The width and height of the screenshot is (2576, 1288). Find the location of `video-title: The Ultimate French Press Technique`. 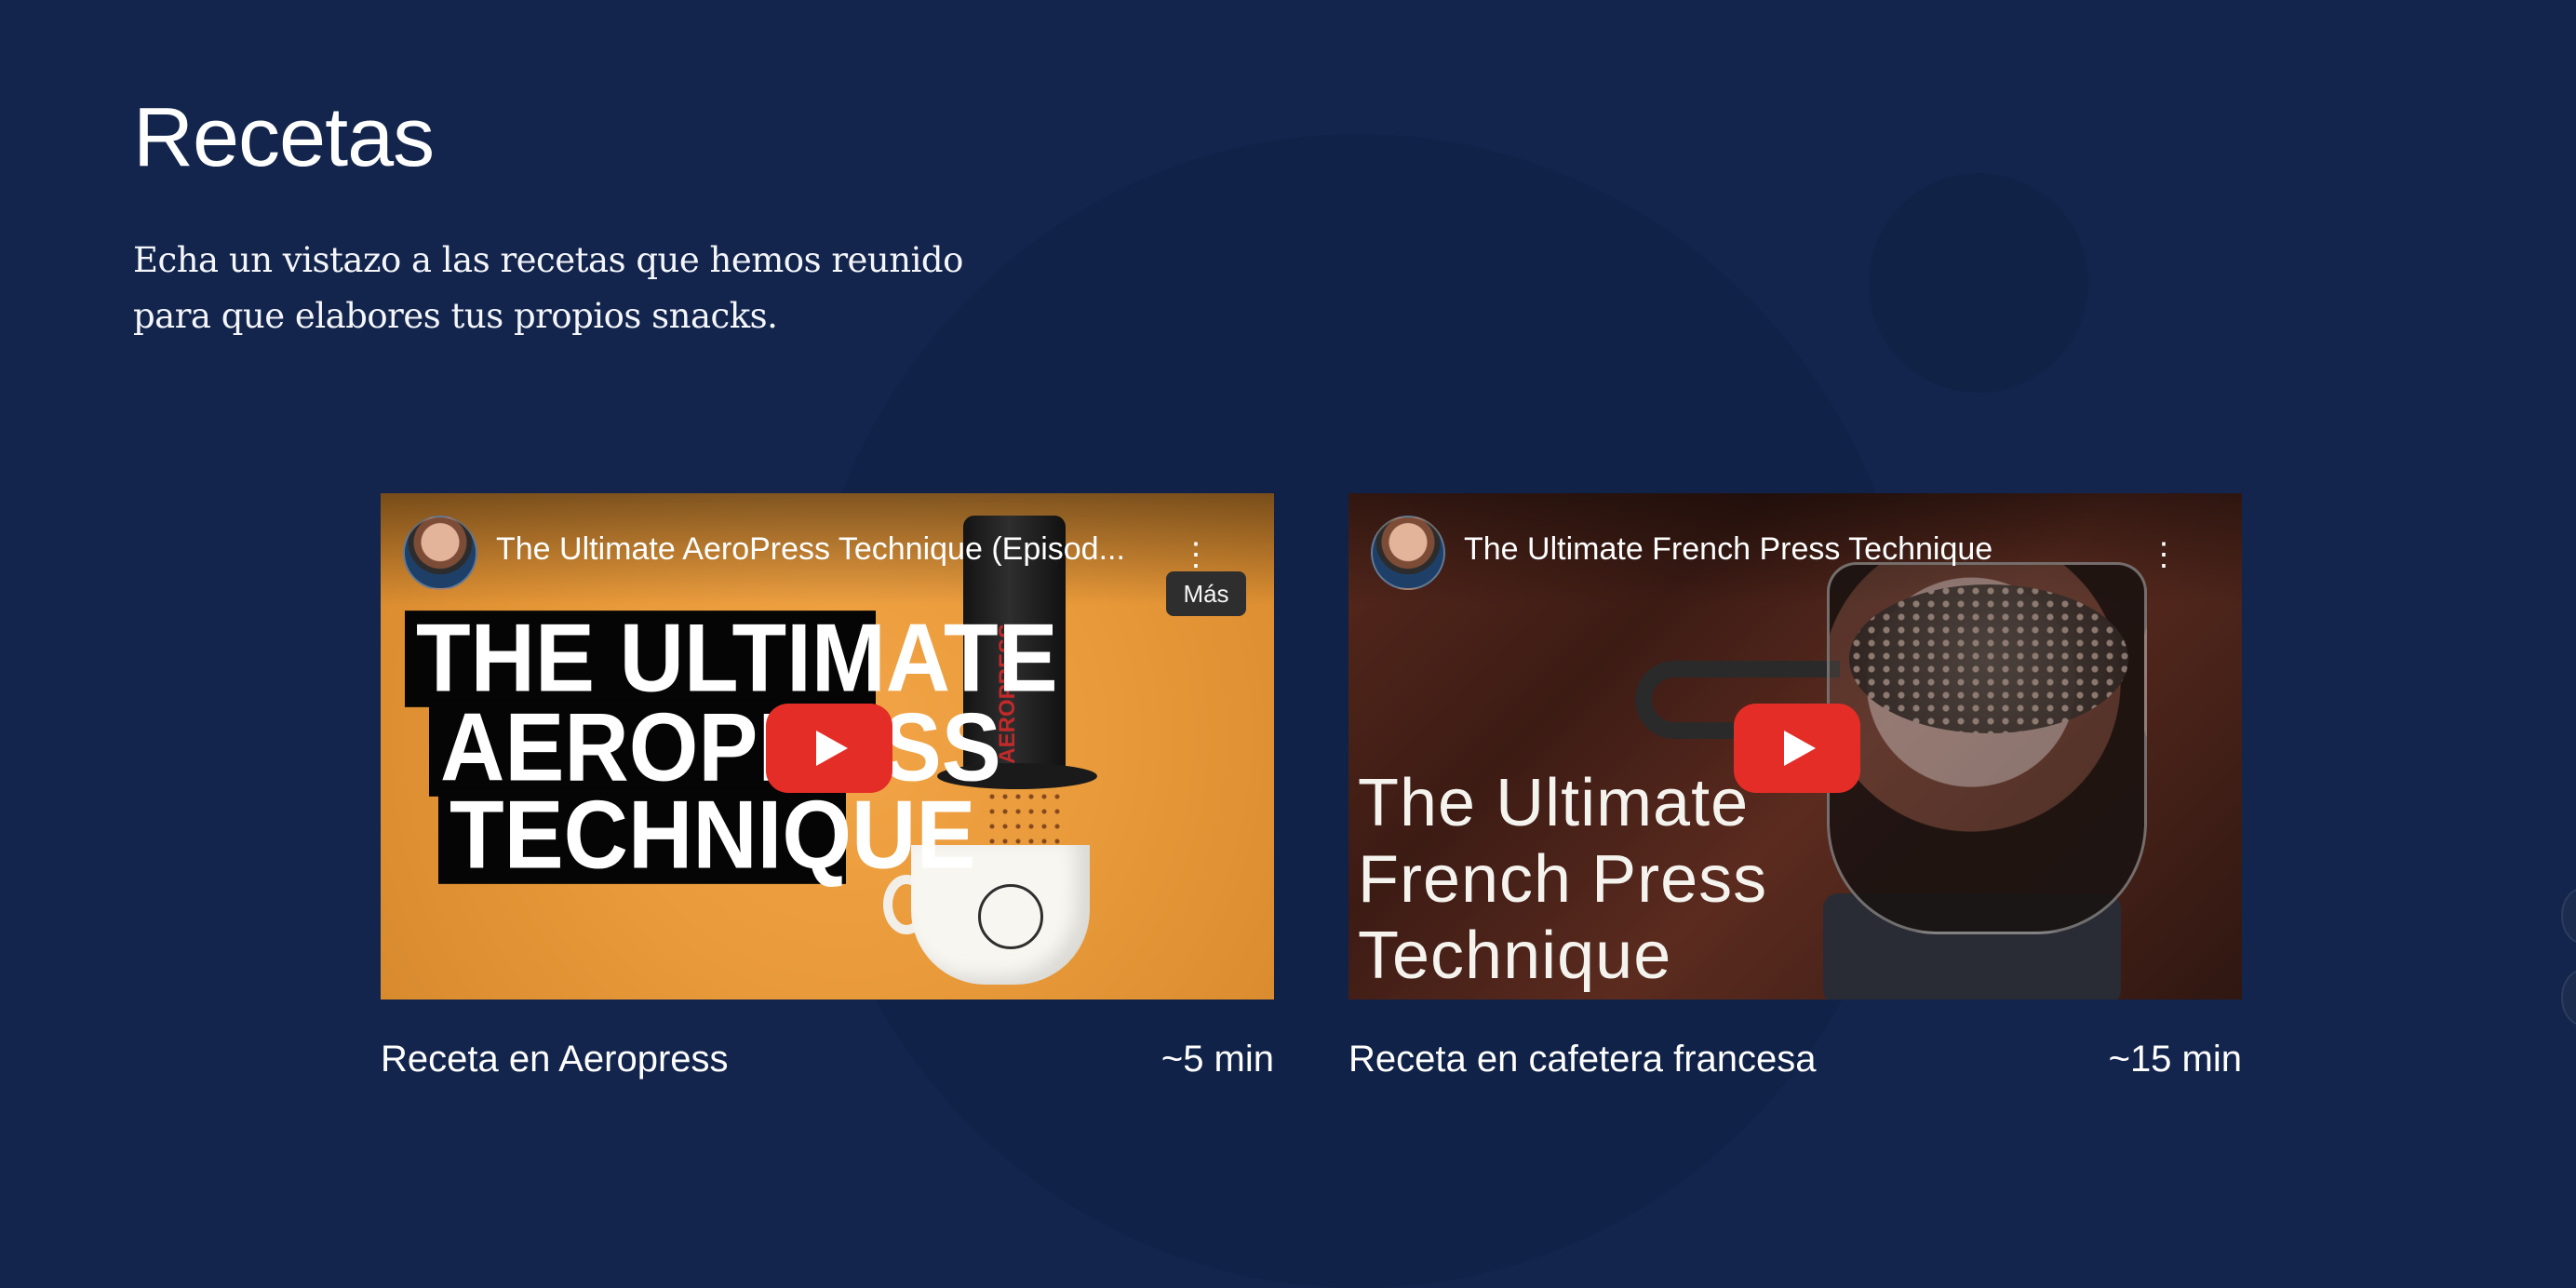

video-title: The Ultimate French Press Technique is located at coordinates (1799, 549).